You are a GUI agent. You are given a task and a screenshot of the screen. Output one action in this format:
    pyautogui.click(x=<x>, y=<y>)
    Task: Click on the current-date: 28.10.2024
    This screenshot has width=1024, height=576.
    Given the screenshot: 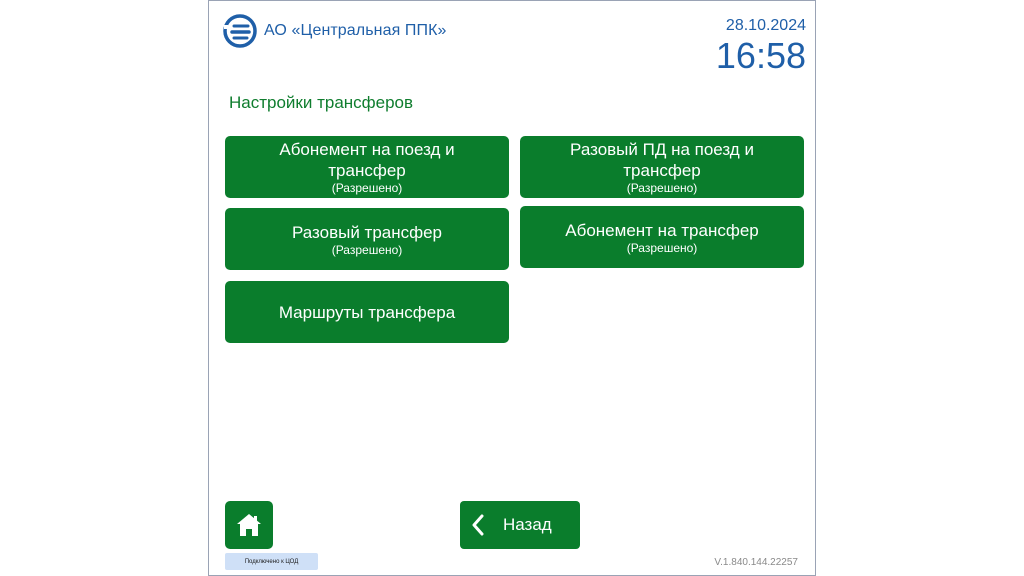 What is the action you would take?
    pyautogui.click(x=765, y=25)
    